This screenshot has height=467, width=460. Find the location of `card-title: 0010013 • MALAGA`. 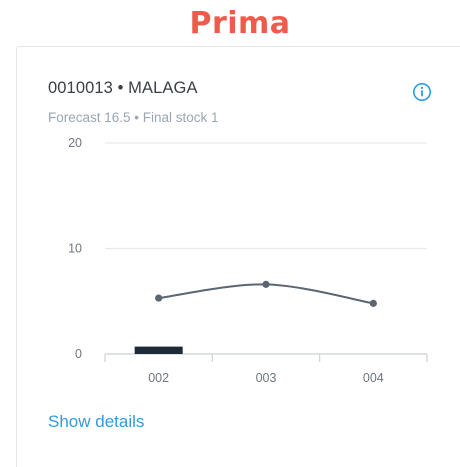

card-title: 0010013 • MALAGA is located at coordinates (123, 88).